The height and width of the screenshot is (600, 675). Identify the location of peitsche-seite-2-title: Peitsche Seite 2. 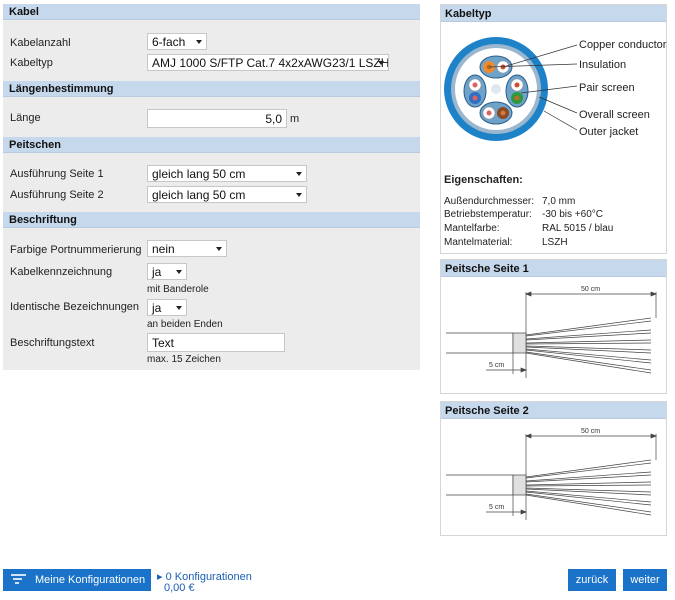
(553, 410).